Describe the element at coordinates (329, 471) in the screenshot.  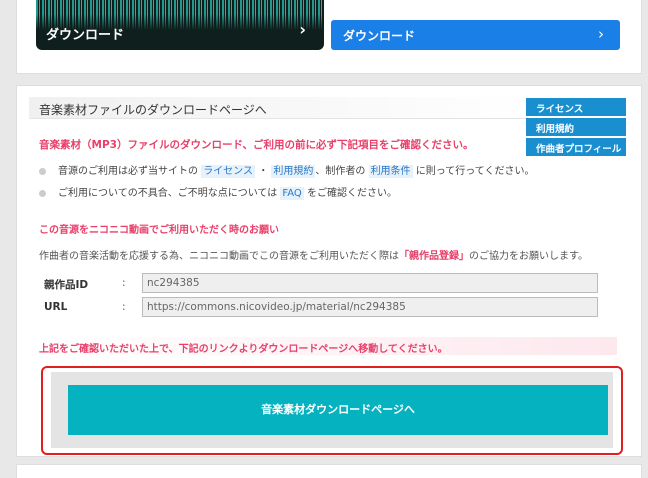
I see `bottom-panel` at that location.